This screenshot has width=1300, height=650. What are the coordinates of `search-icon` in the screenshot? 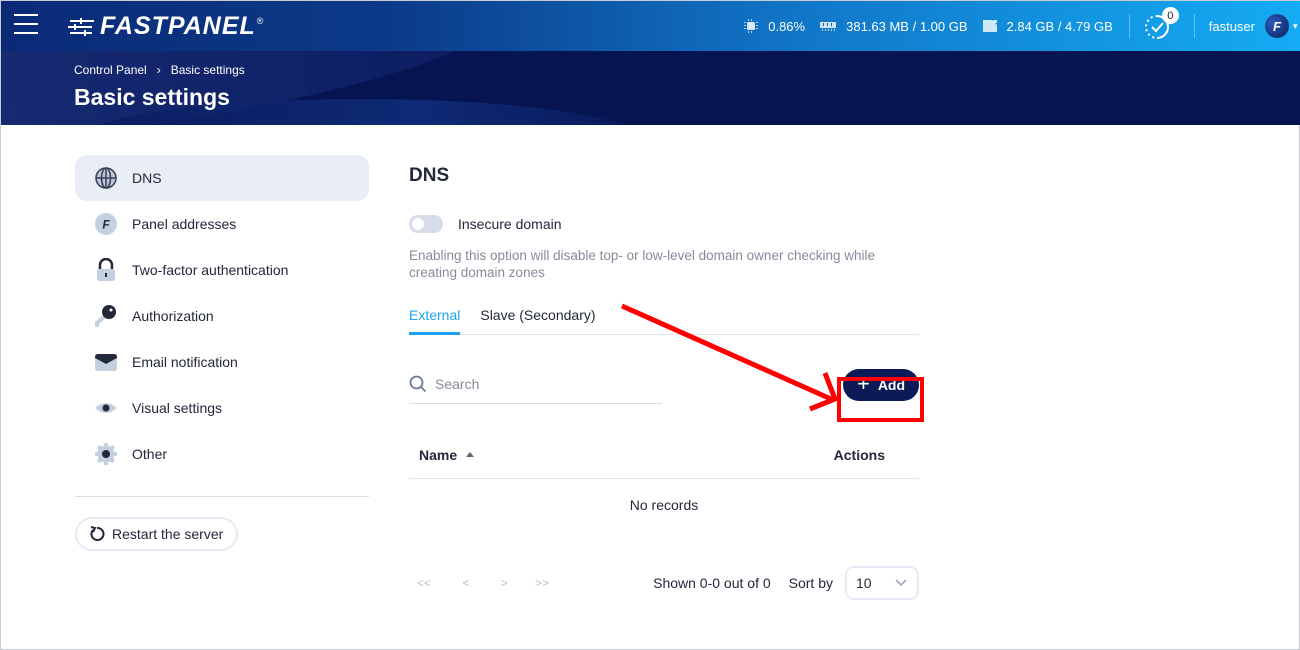 It's located at (418, 384).